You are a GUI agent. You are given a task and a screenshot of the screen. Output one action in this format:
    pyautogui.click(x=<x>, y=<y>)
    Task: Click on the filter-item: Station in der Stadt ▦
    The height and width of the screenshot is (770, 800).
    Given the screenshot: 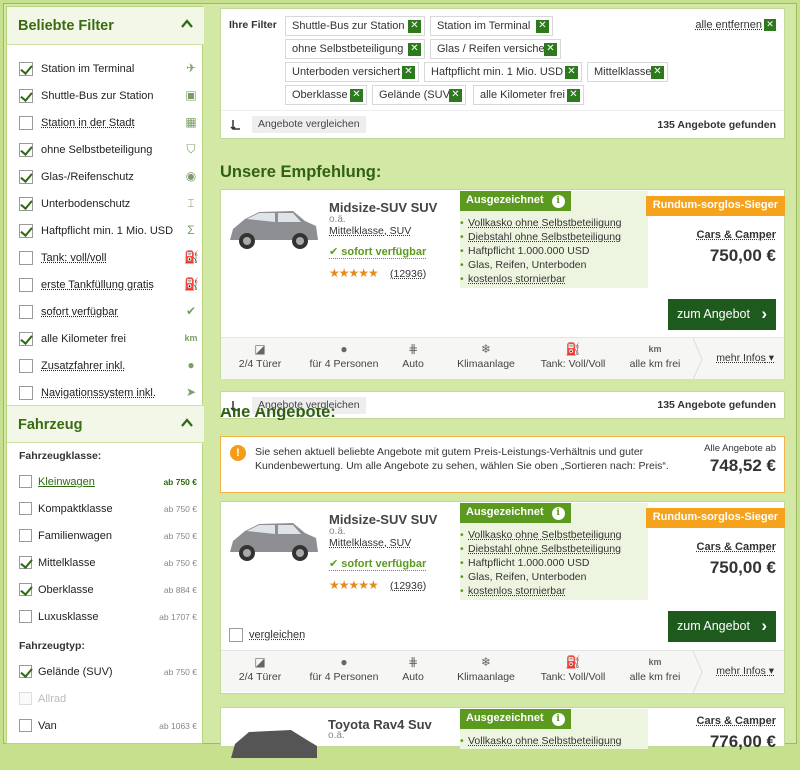 What is the action you would take?
    pyautogui.click(x=105, y=123)
    